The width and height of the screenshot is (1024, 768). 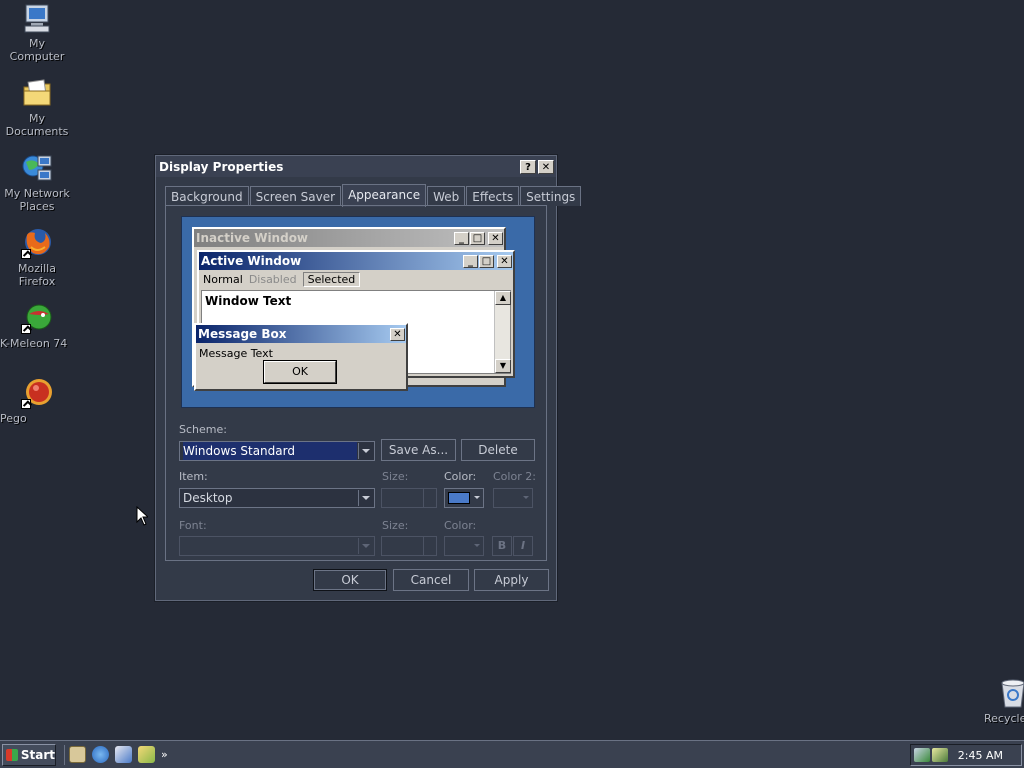 What do you see at coordinates (123, 754) in the screenshot?
I see `outlook-express-icon` at bounding box center [123, 754].